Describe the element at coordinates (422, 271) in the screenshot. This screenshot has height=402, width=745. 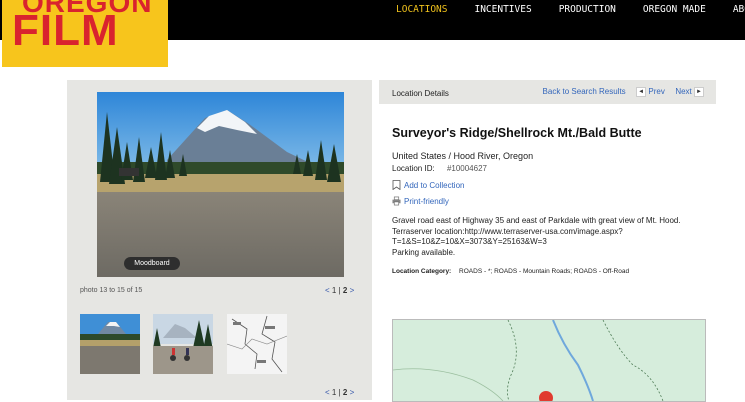
I see `category-label: Location Category:` at that location.